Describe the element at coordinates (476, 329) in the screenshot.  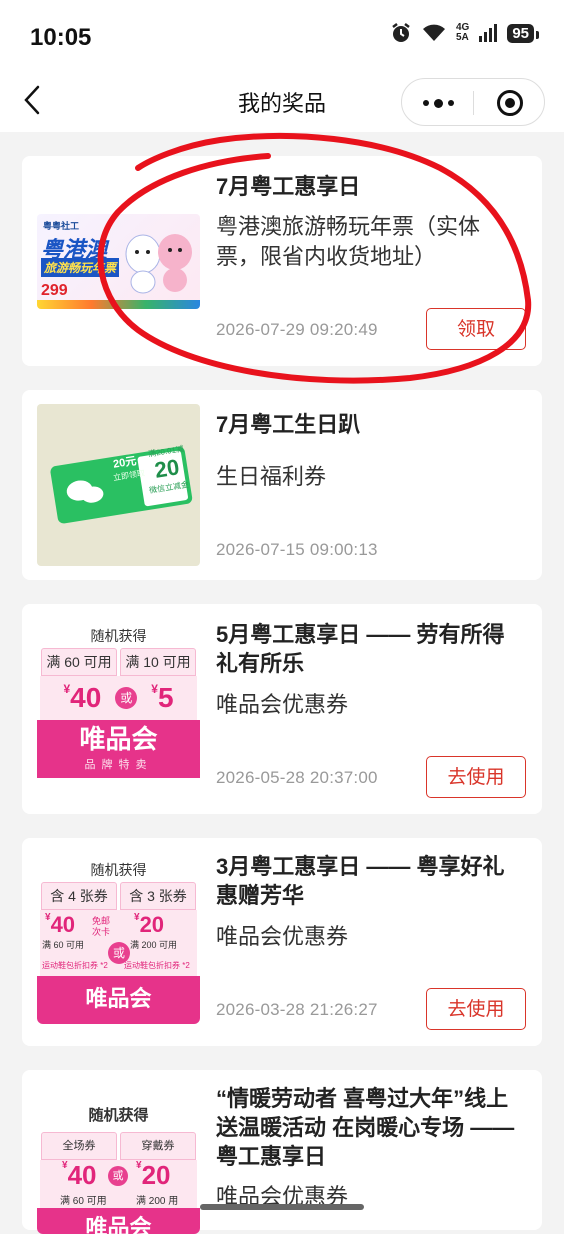
I see `claim-button: 领取` at that location.